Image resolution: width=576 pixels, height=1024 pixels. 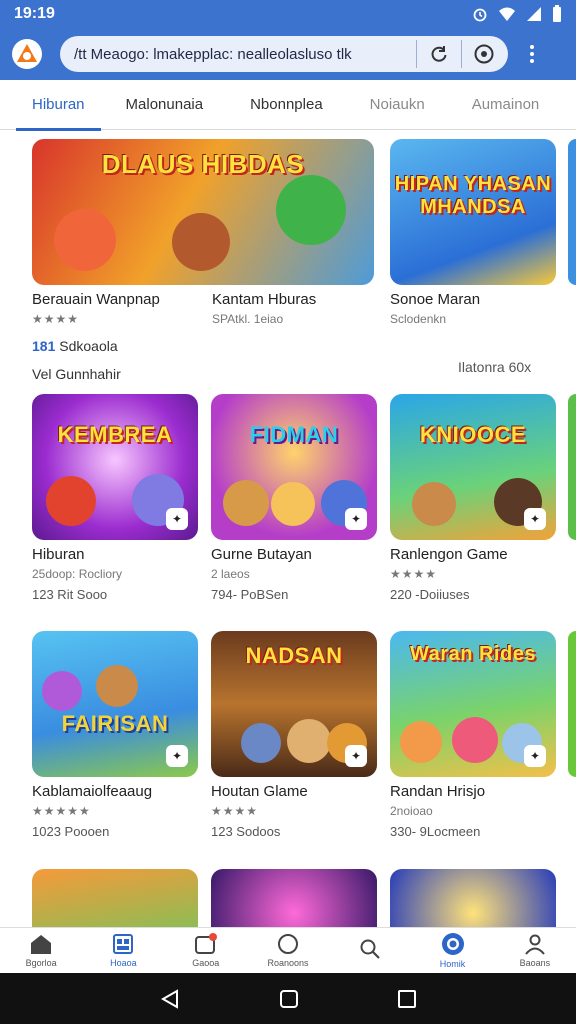 I want to click on game-thumbnail: FAIRISAN ✦, so click(x=115, y=704).